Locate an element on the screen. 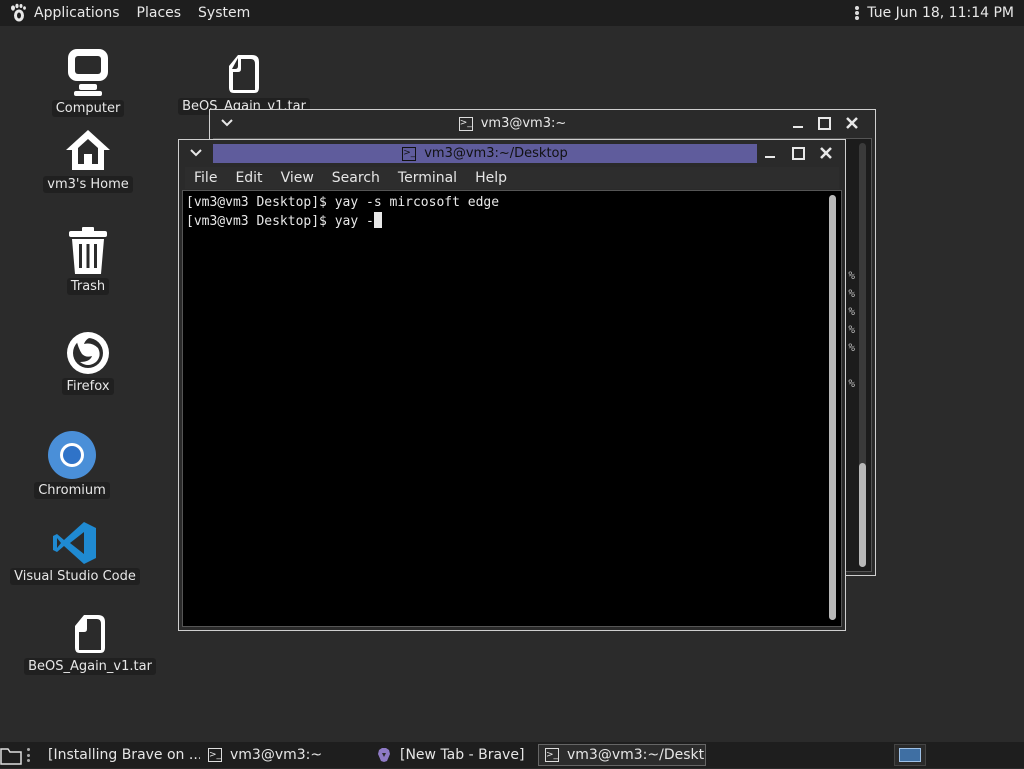 The width and height of the screenshot is (1024, 769). desktop-icon-label: Trash is located at coordinates (88, 286).